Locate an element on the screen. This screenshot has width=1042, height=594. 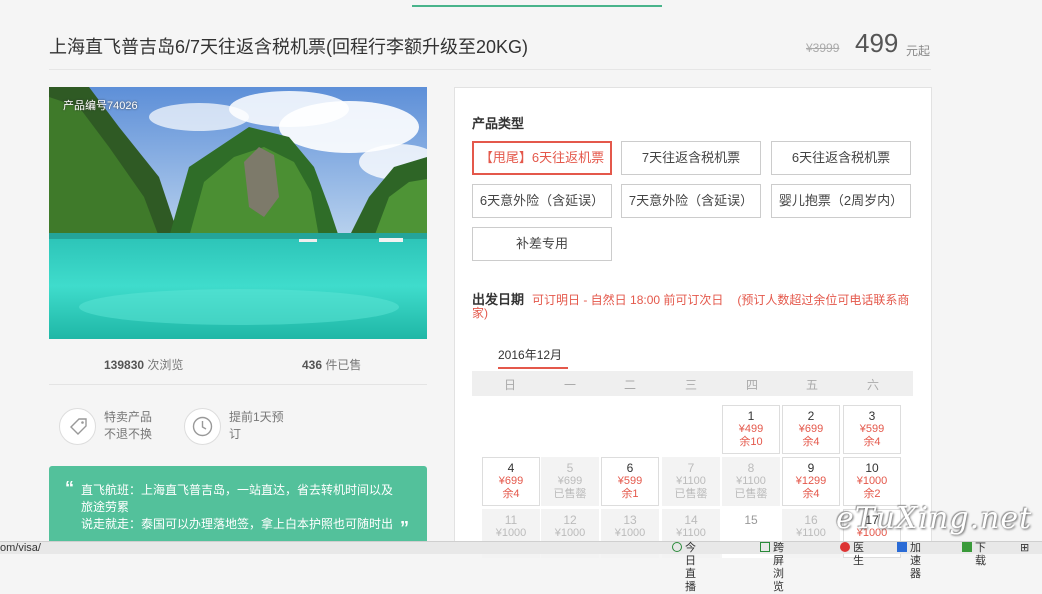
day-number: 10 is located at coordinates (872, 468).